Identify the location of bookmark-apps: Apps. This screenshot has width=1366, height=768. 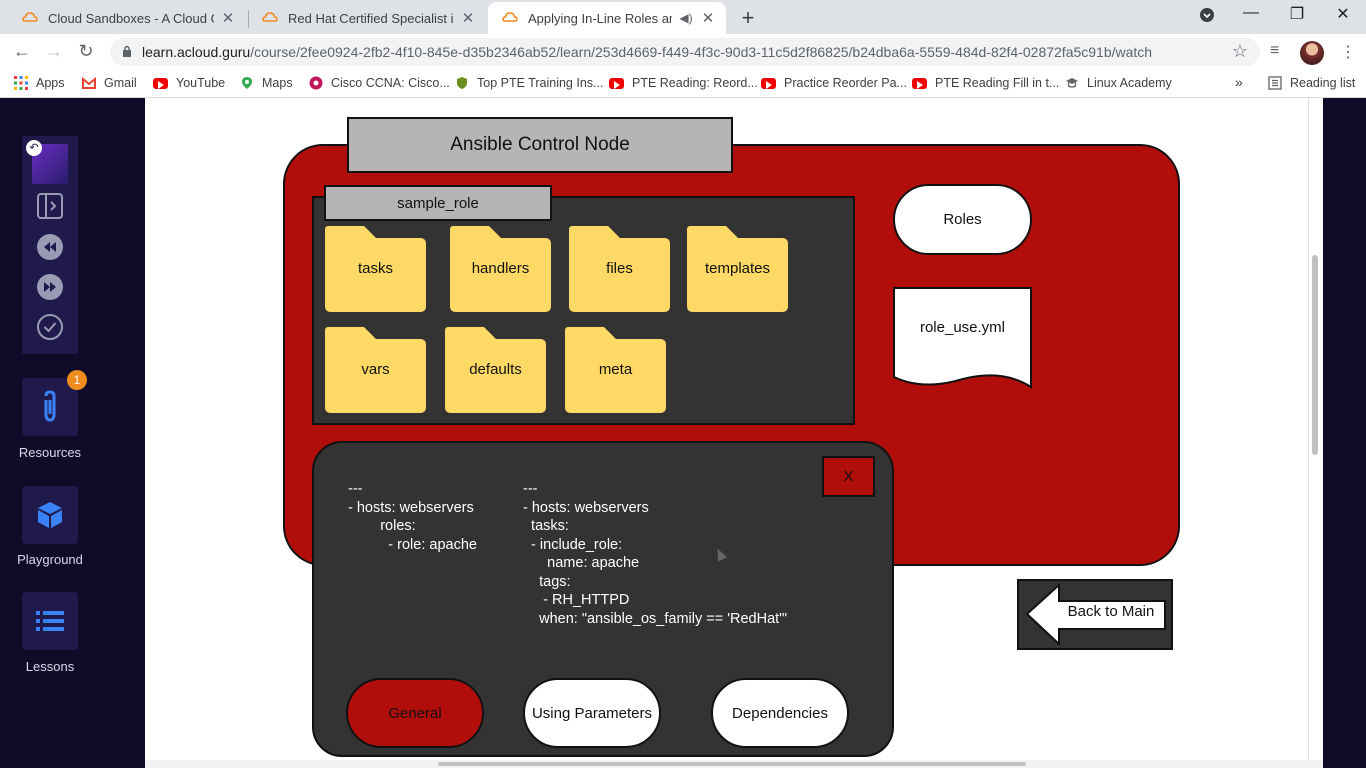
(39, 83).